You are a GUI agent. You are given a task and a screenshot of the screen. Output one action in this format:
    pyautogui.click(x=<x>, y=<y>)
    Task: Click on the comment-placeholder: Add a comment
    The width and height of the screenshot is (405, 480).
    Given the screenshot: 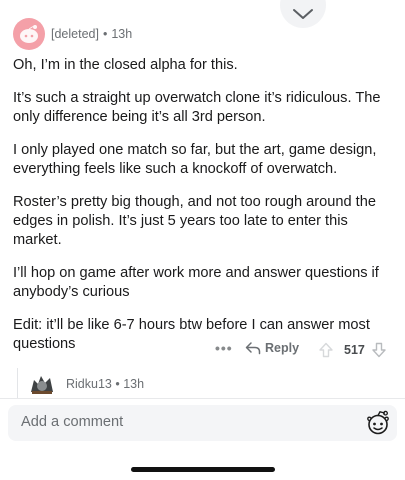 What is the action you would take?
    pyautogui.click(x=72, y=422)
    